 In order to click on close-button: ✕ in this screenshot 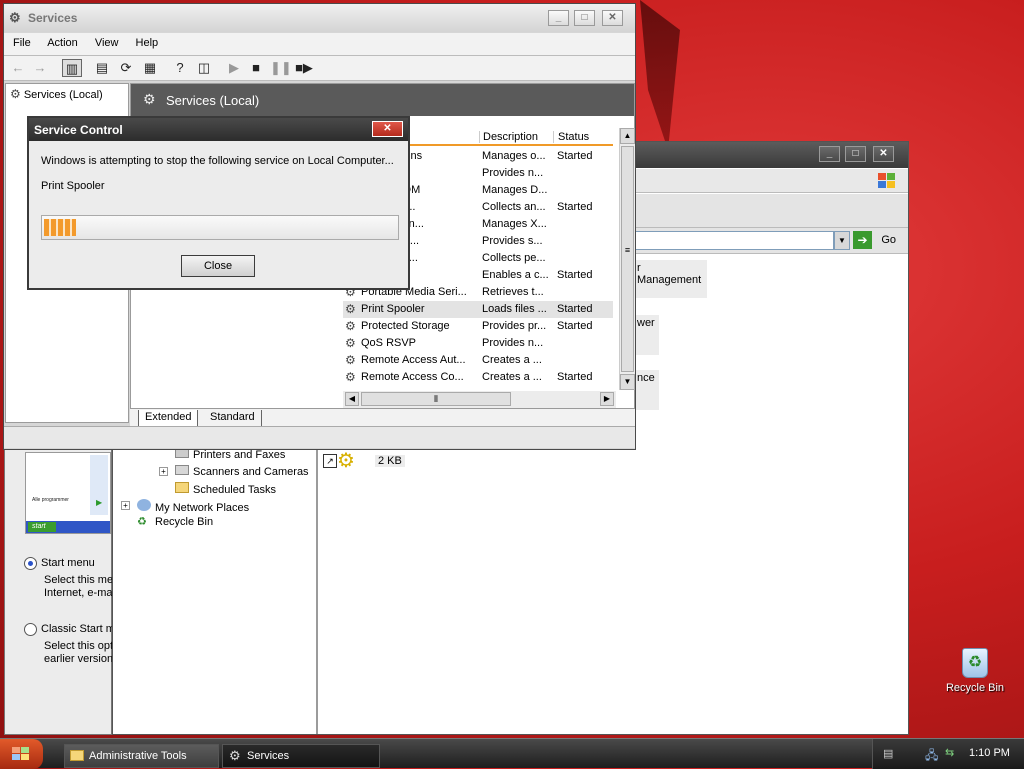, I will do `click(883, 154)`.